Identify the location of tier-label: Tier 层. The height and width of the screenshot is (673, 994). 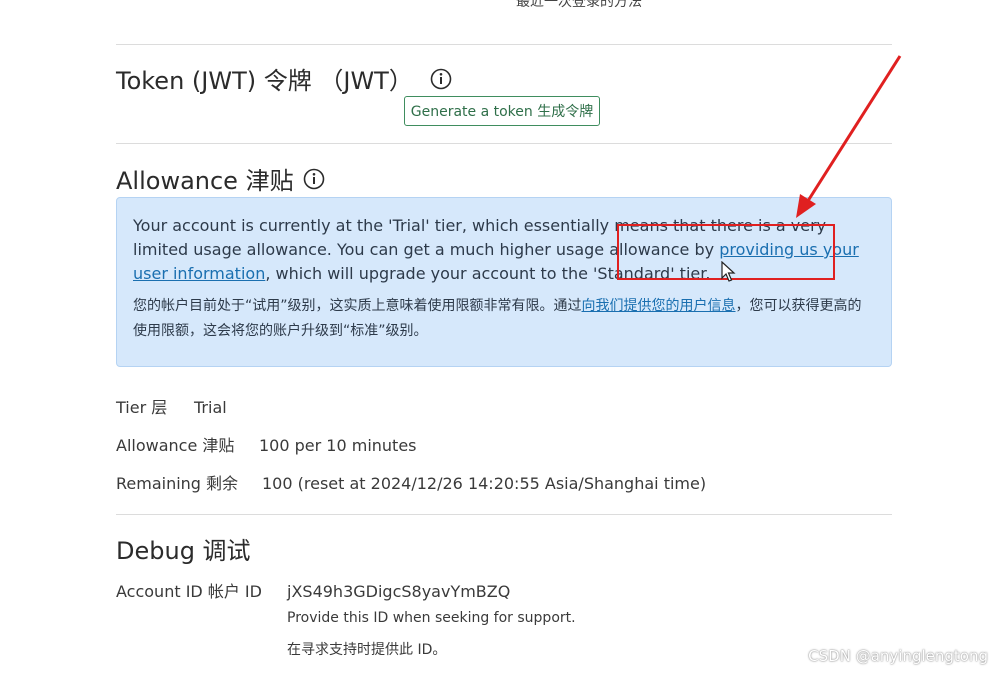
(142, 407).